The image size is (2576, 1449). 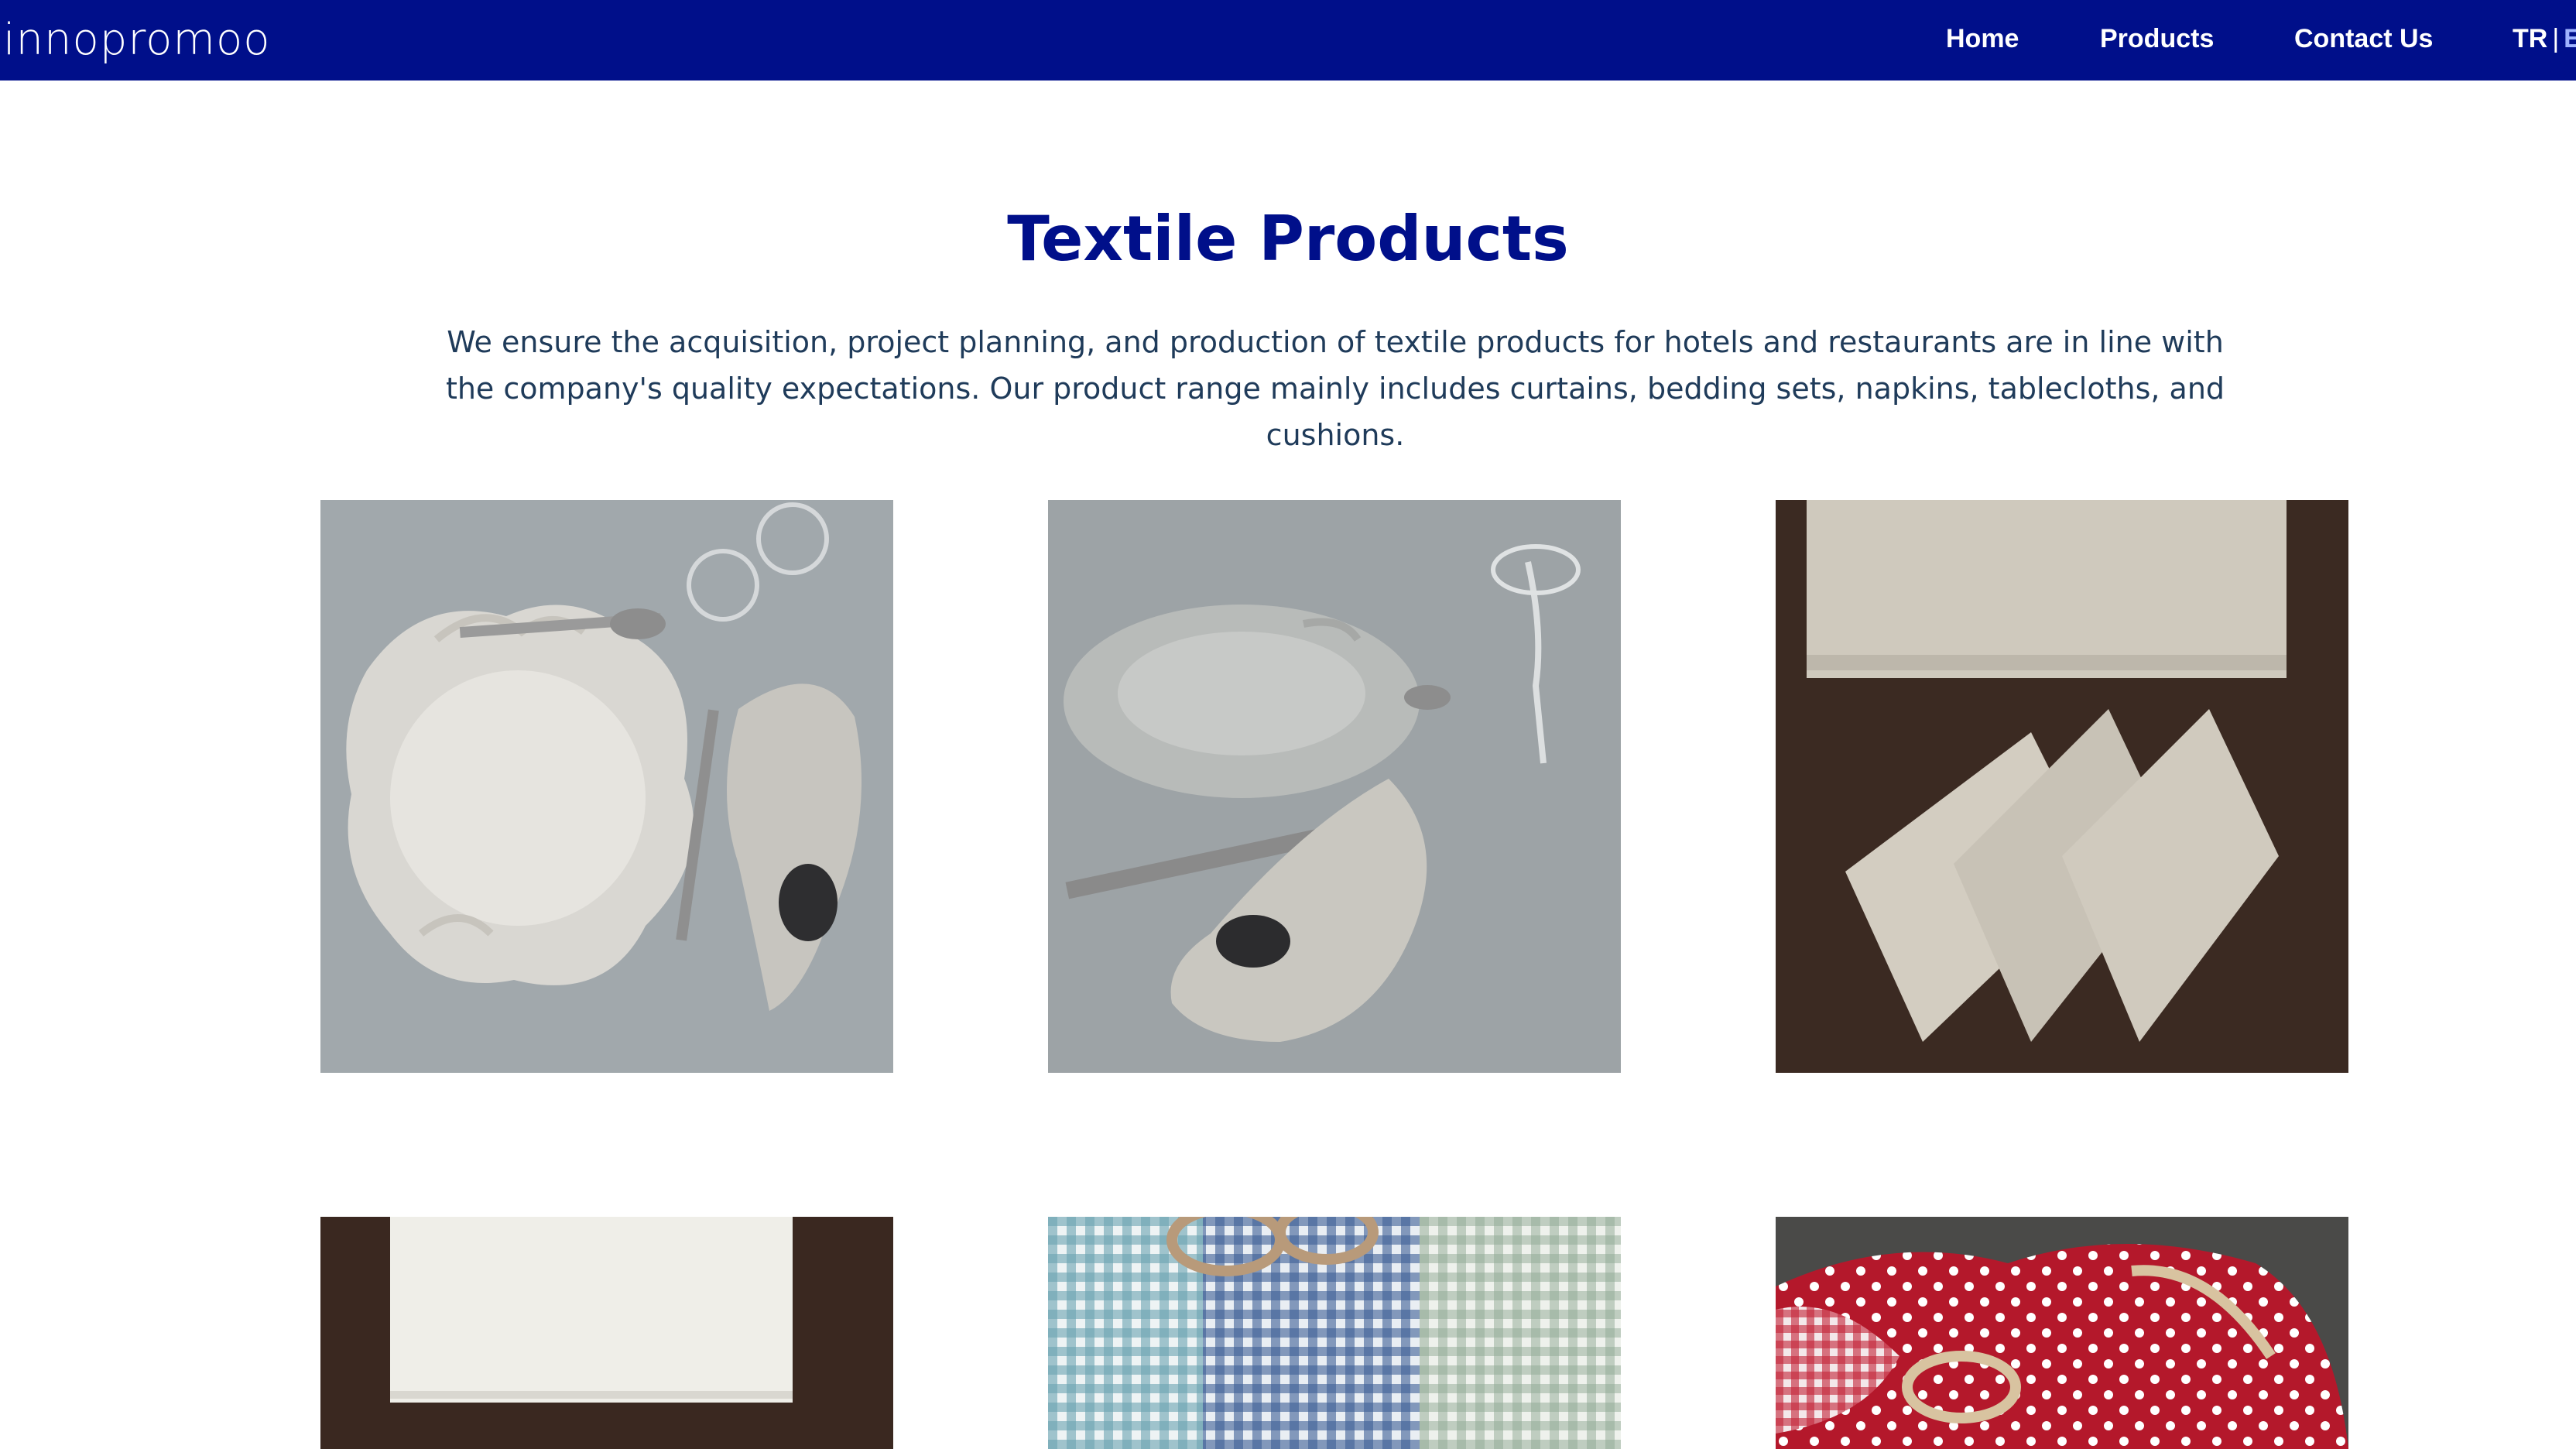 I want to click on language-switcher: TR | E, so click(x=2544, y=40).